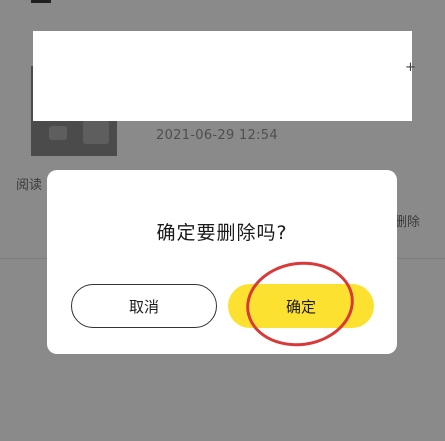 This screenshot has height=441, width=445. I want to click on read-label: 阅读, so click(29, 185).